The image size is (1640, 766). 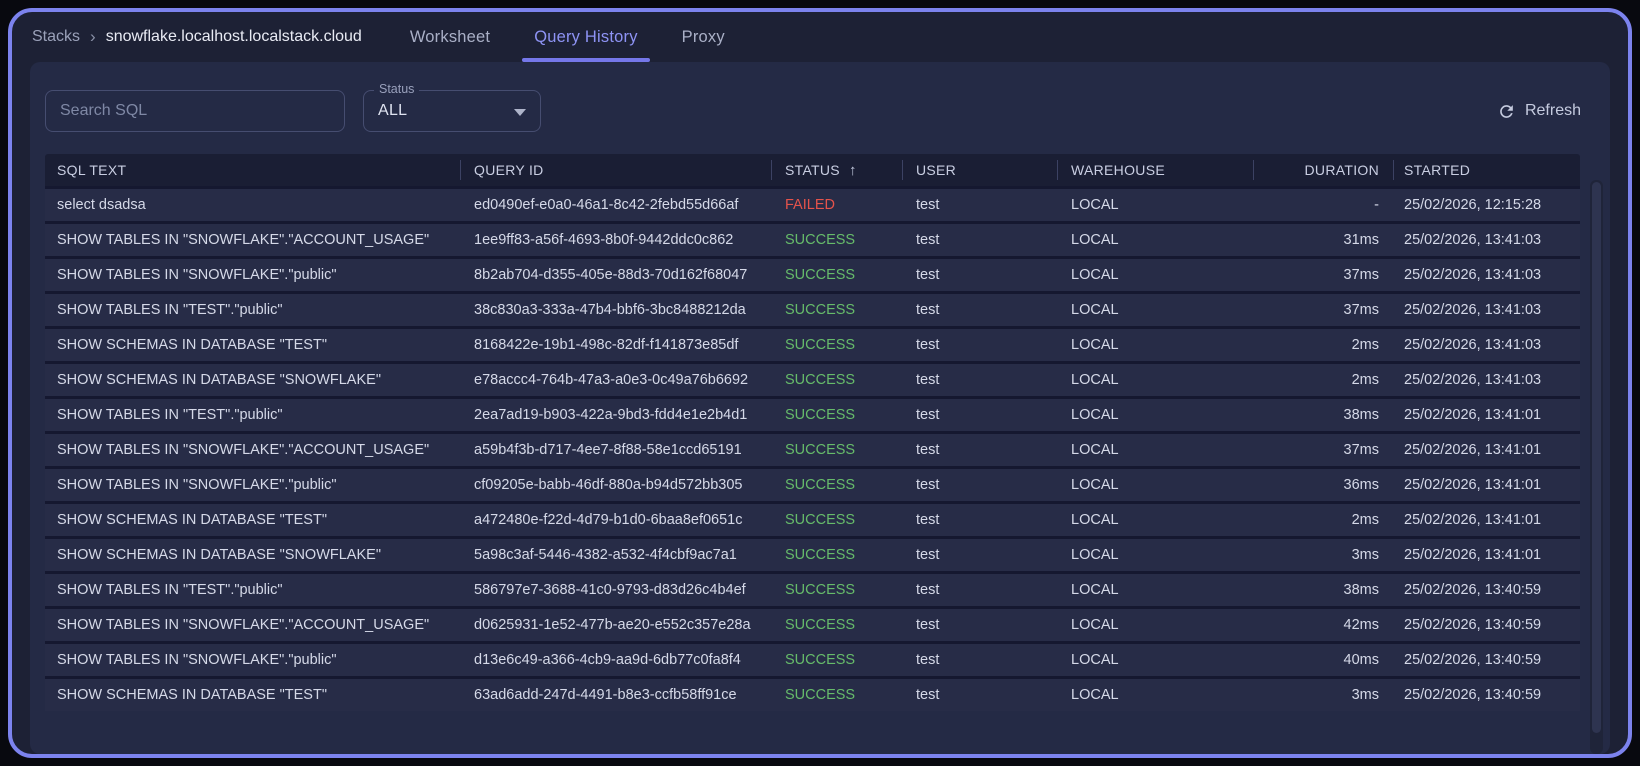 What do you see at coordinates (608, 450) in the screenshot?
I see `cell-query-id: a59b4f3b-d717-4ee7-8f88-58e1ccd65191` at bounding box center [608, 450].